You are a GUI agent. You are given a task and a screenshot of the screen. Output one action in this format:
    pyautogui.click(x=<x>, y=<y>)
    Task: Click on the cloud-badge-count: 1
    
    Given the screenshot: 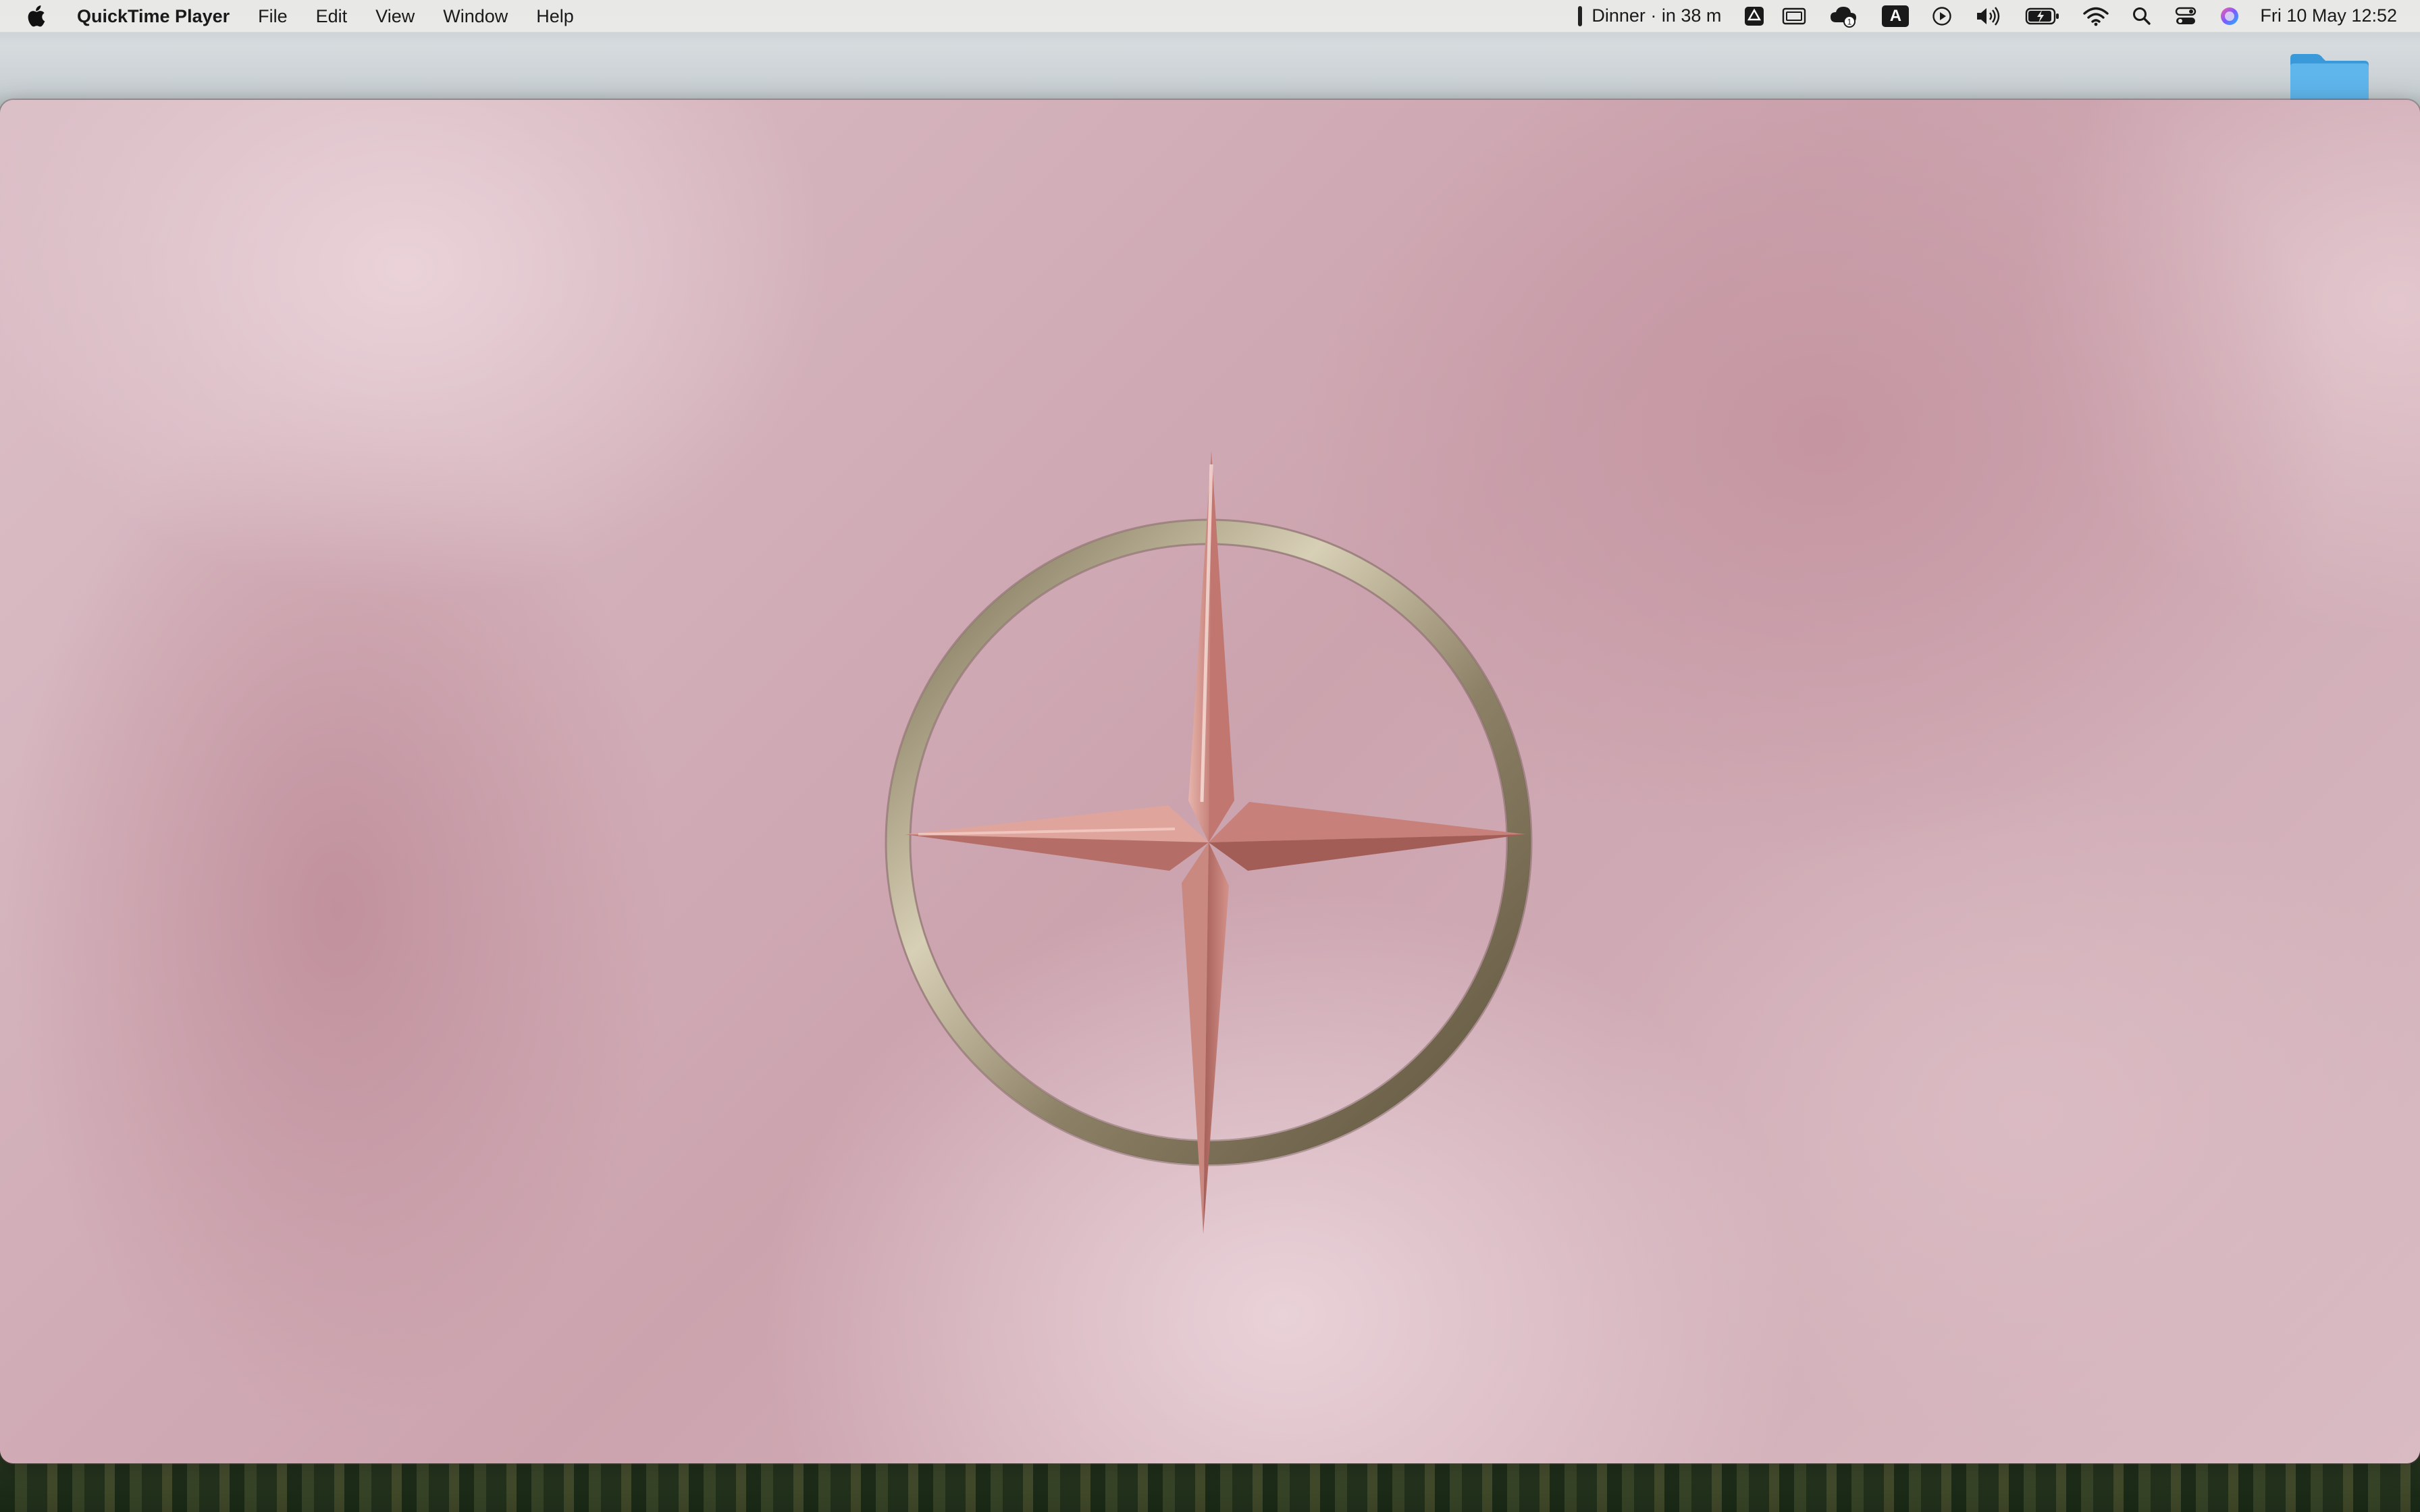 What is the action you would take?
    pyautogui.click(x=1849, y=21)
    